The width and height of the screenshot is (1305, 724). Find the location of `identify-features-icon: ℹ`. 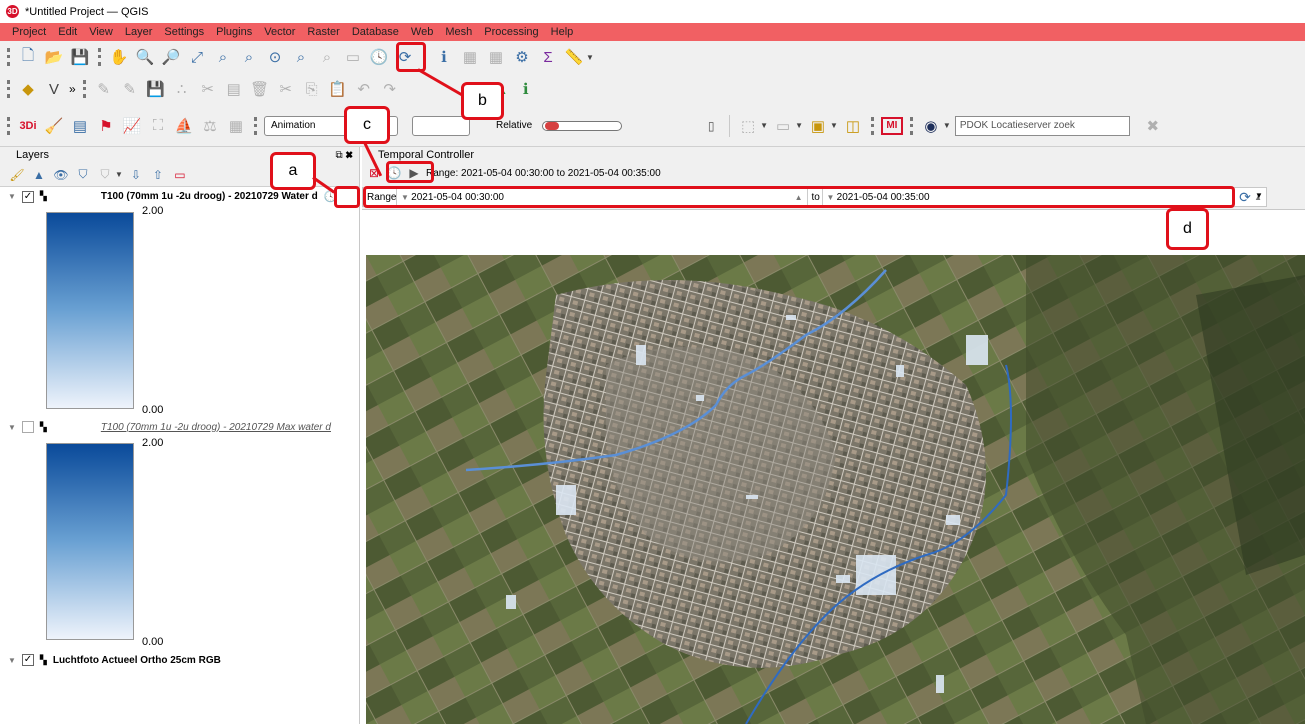

identify-features-icon: ℹ is located at coordinates (444, 57).